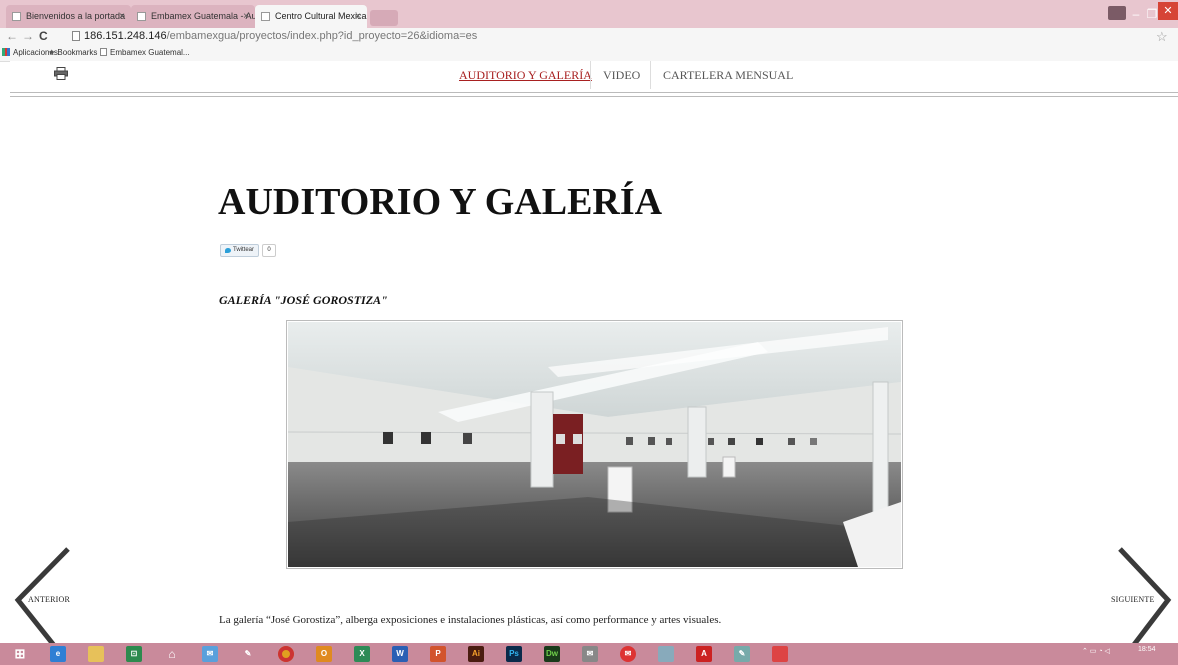  I want to click on tab-label: Bienvenidos a la portada, so click(76, 16).